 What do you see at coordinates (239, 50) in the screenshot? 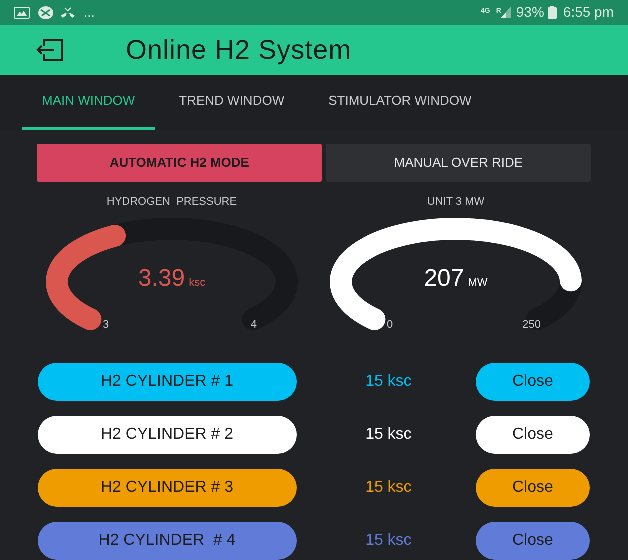
I see `app-title: Online H2 System` at bounding box center [239, 50].